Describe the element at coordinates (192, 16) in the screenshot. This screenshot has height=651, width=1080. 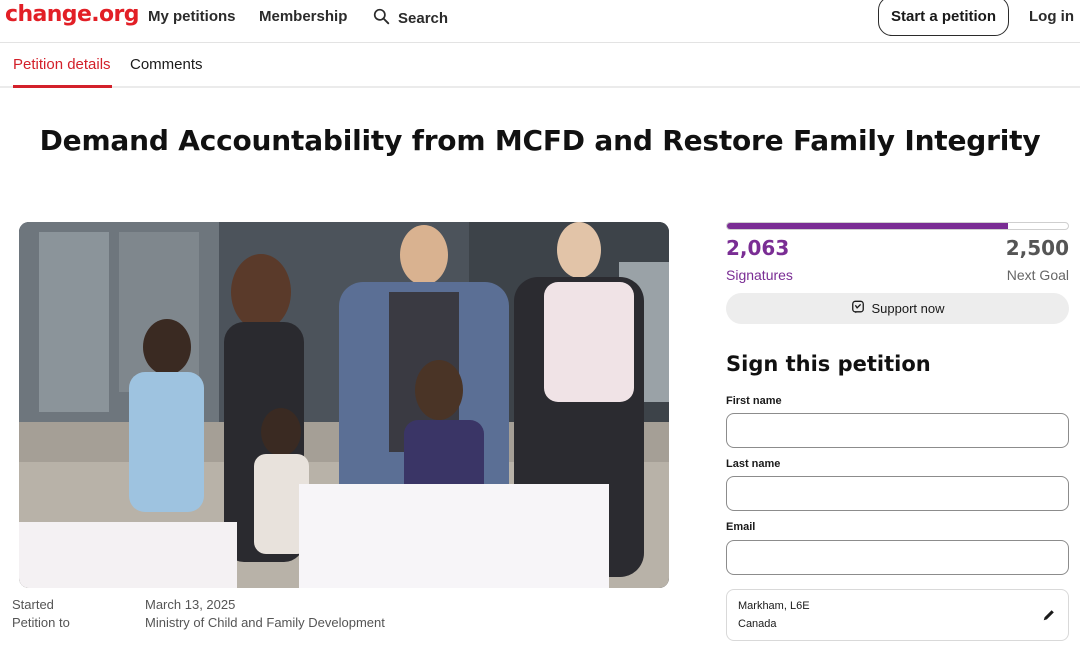
I see `nav-my-petitions: My petitions` at that location.